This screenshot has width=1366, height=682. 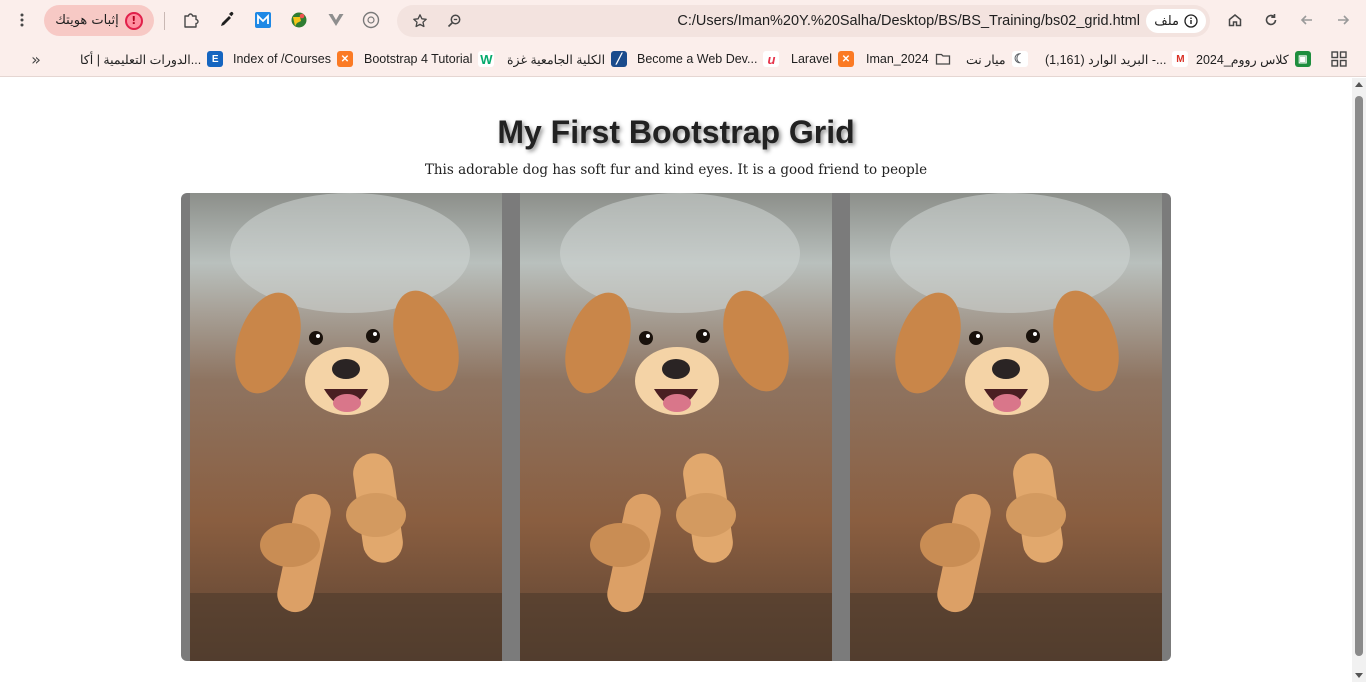 I want to click on bookmark-classroom: كلاس رووم_2024 ▣, so click(x=1253, y=59).